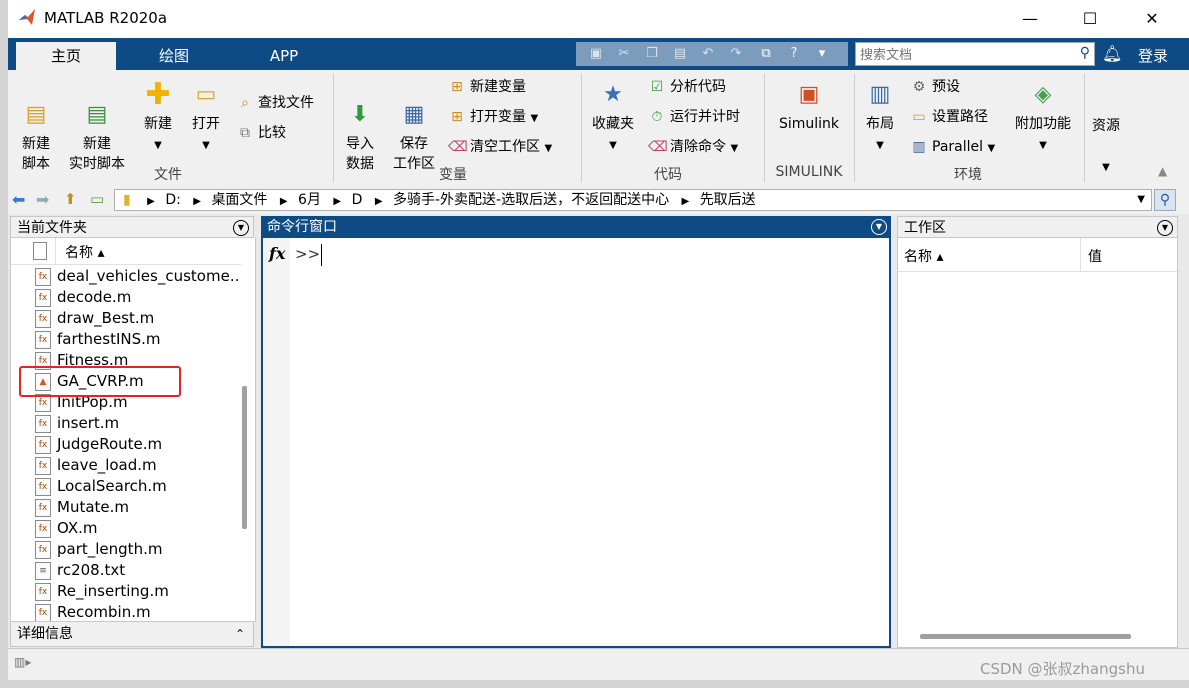  Describe the element at coordinates (275, 103) in the screenshot. I see `find-files-button: ⌕ 查找文件` at that location.